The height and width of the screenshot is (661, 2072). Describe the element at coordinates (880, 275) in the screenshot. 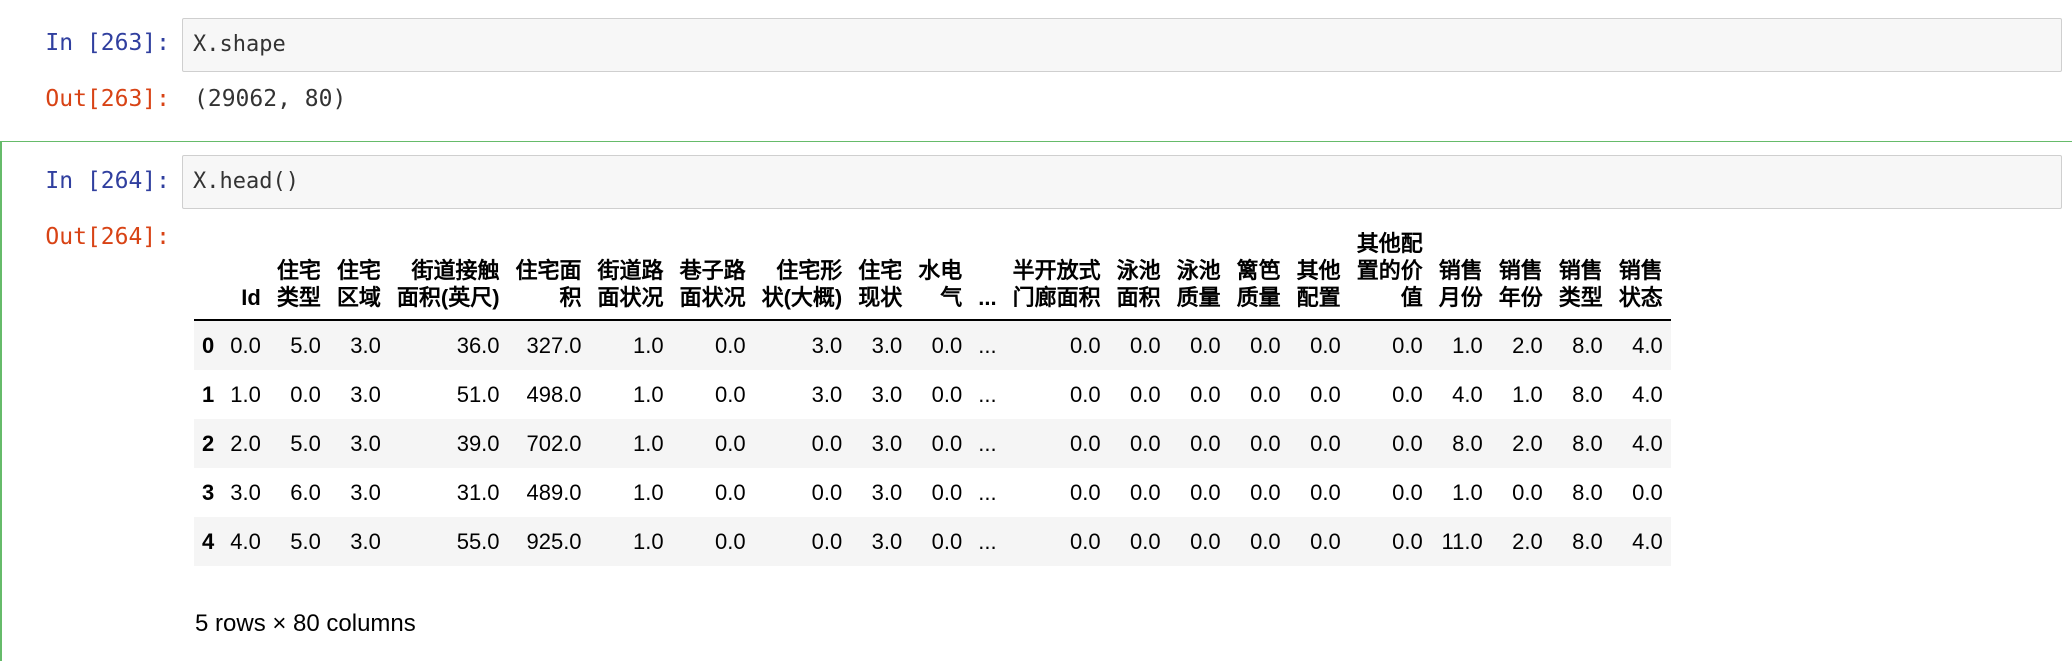

I see `column-header: 住宅 现状` at that location.